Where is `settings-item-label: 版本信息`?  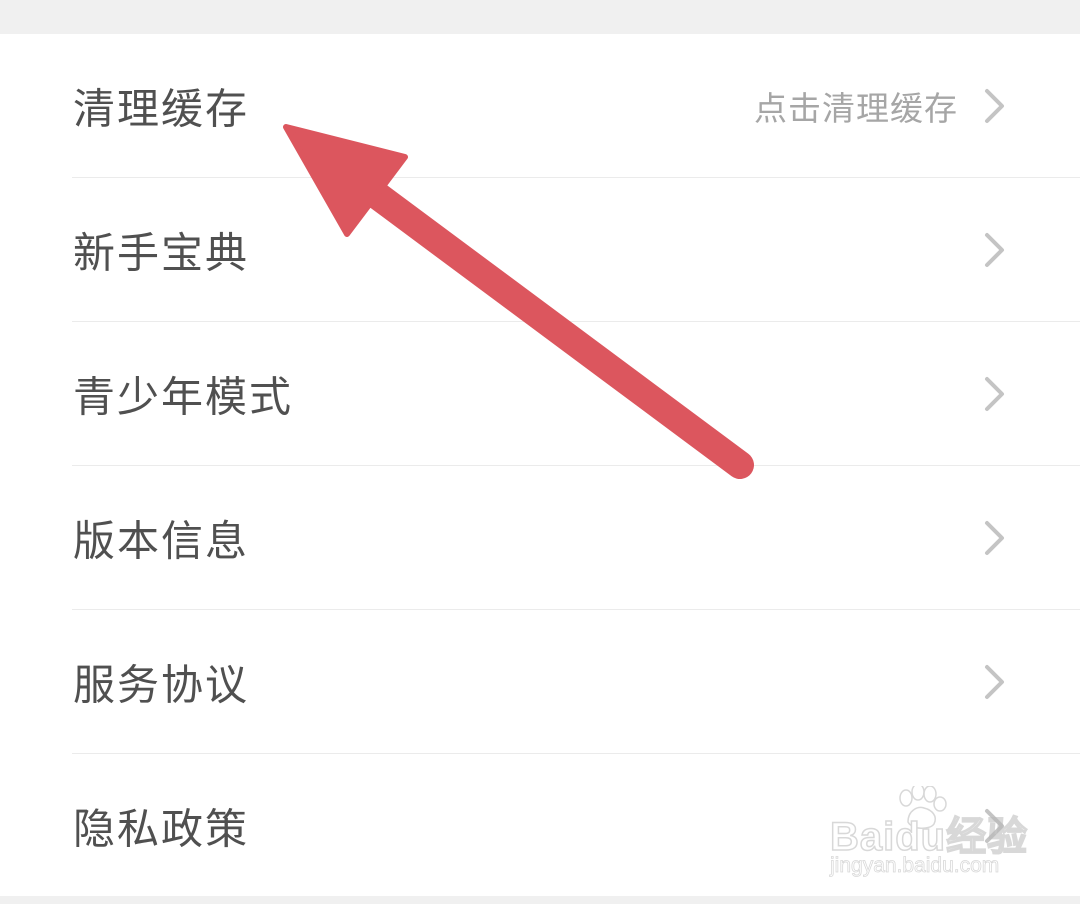 settings-item-label: 版本信息 is located at coordinates (161, 541).